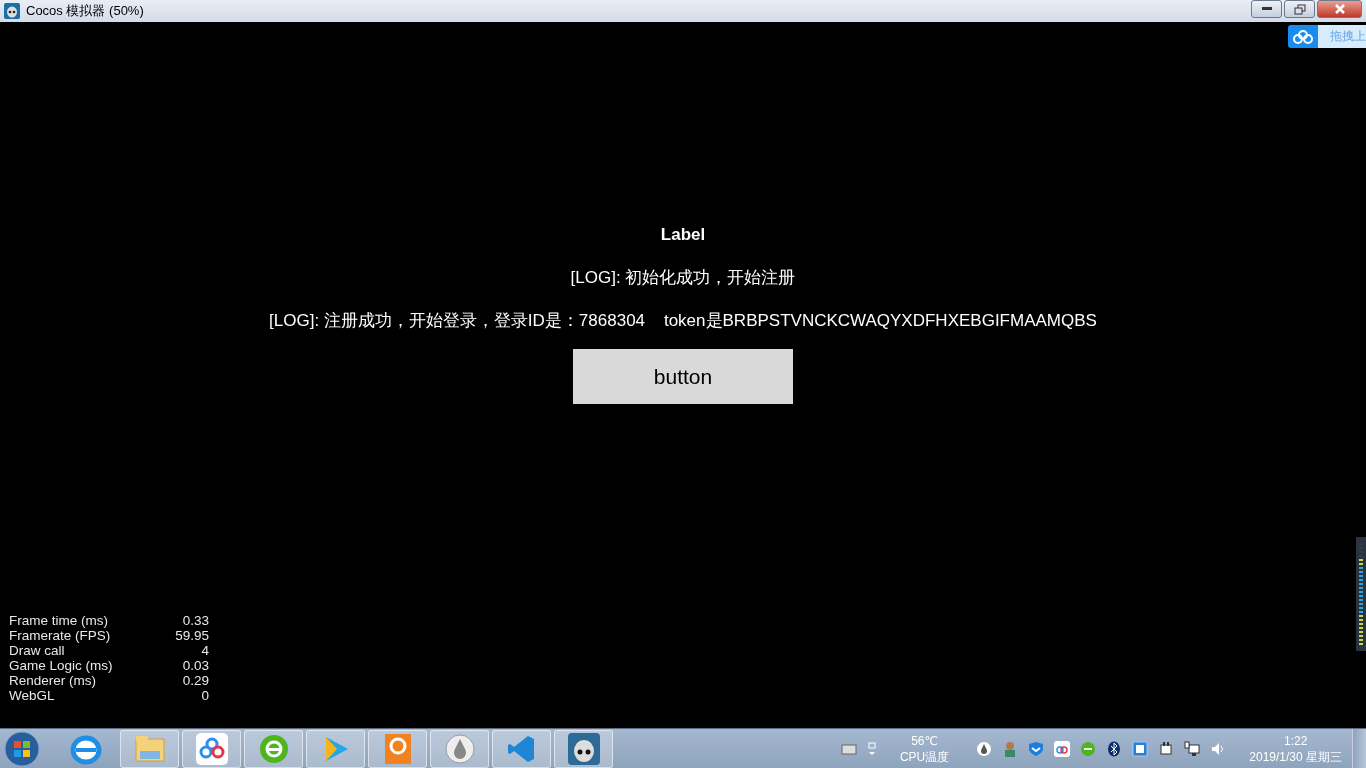 Image resolution: width=1366 pixels, height=768 pixels. What do you see at coordinates (195, 665) in the screenshot?
I see `stat-value: 0.03` at bounding box center [195, 665].